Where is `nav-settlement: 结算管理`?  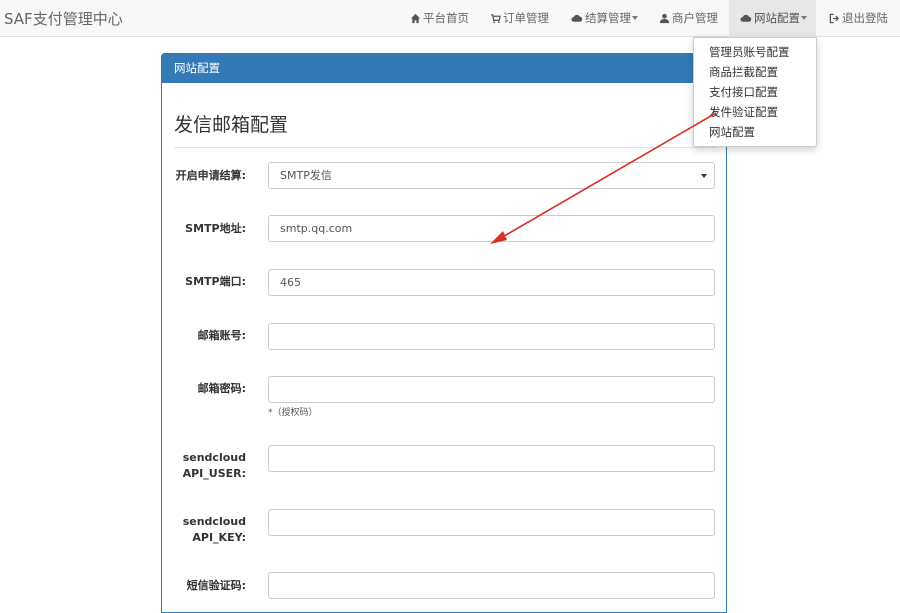
nav-settlement: 结算管理 is located at coordinates (604, 18).